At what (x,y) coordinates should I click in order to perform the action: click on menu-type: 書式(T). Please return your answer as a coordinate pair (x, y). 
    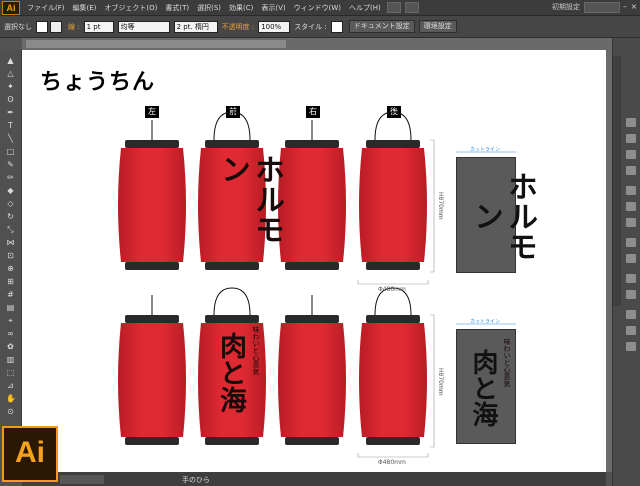
    Looking at the image, I should click on (177, 8).